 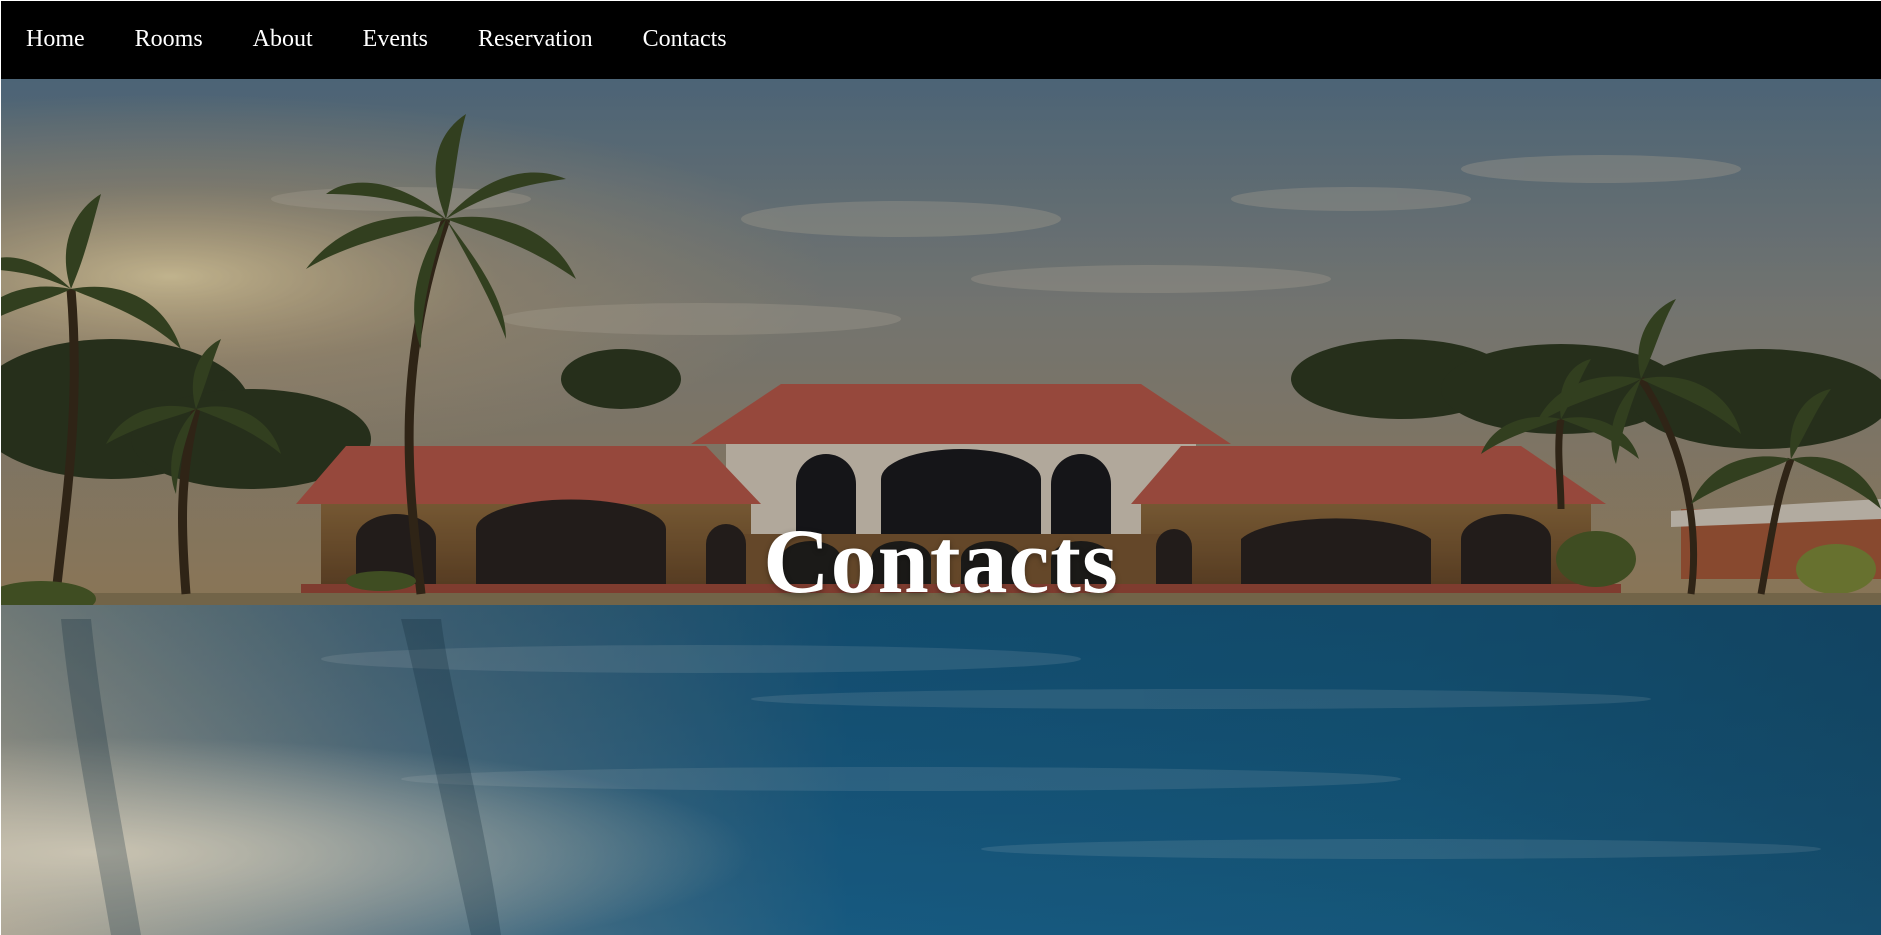 What do you see at coordinates (395, 40) in the screenshot?
I see `nav-item-events: Events` at bounding box center [395, 40].